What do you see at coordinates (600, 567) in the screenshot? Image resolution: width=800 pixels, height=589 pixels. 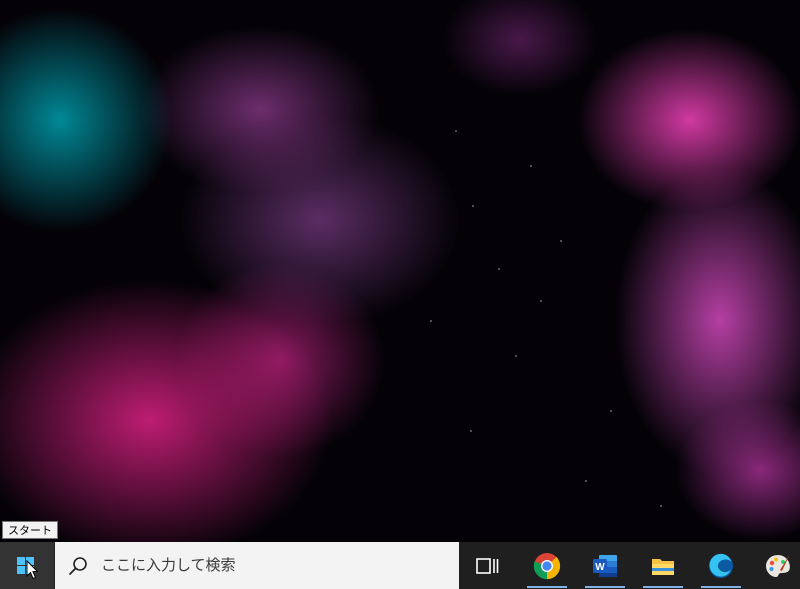 I see `svg-text: W` at bounding box center [600, 567].